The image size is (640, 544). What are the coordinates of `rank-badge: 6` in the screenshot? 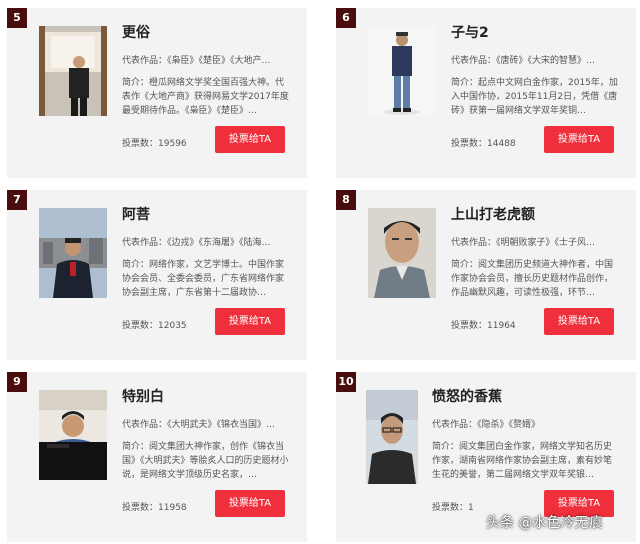 It's located at (346, 18).